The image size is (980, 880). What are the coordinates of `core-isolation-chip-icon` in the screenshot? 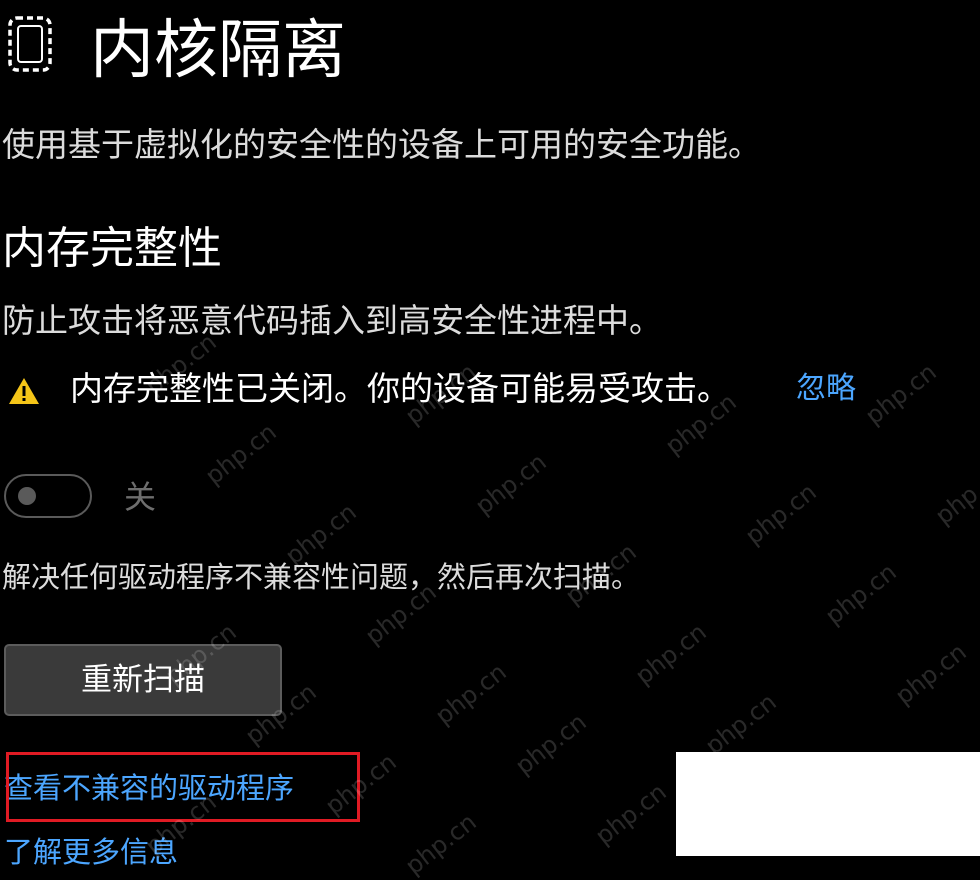 It's located at (30, 44).